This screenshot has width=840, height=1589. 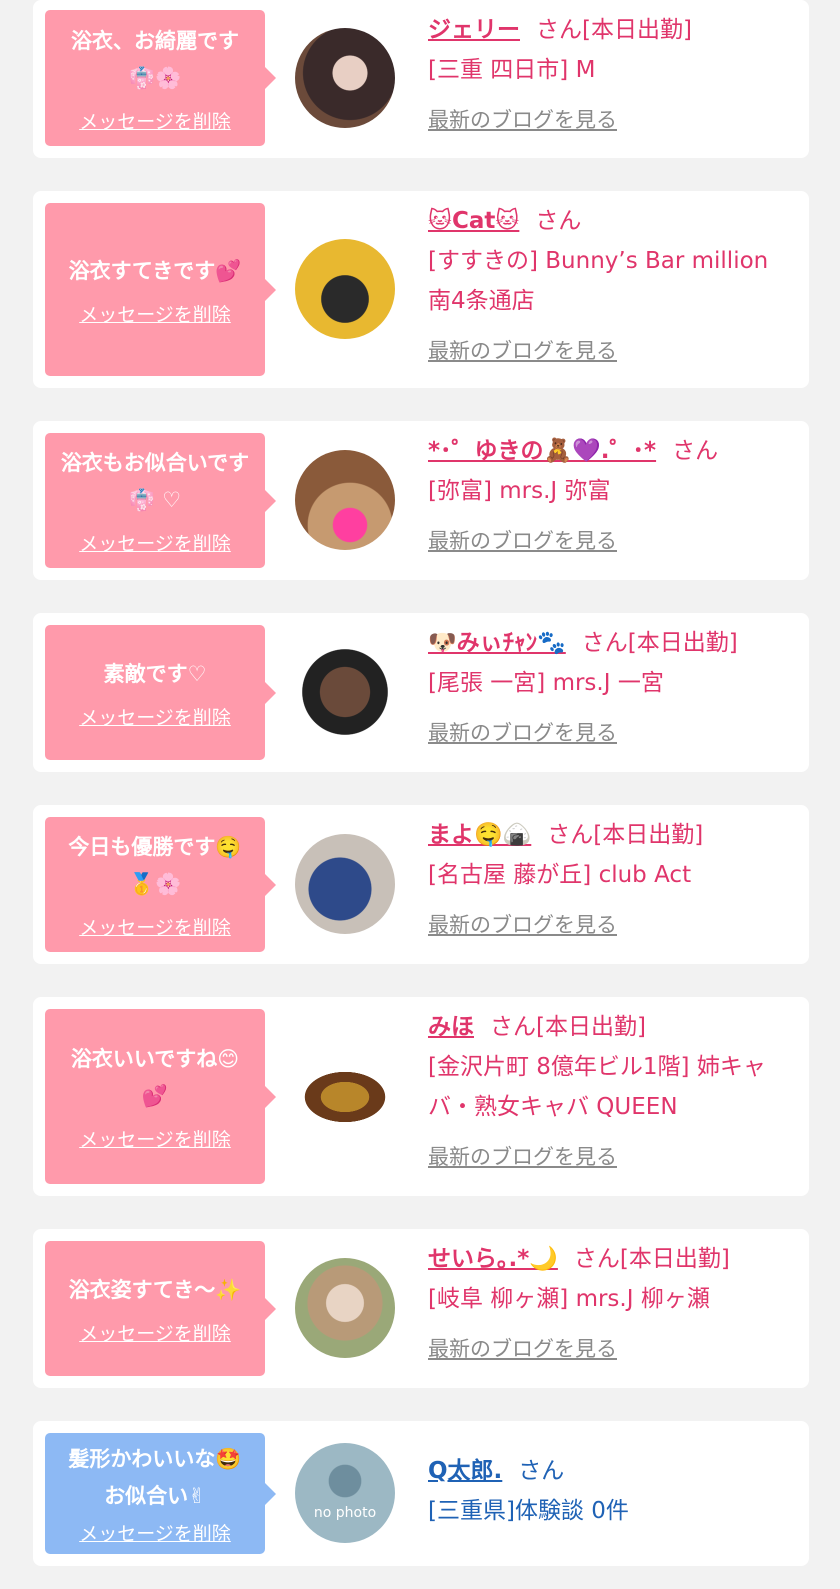 I want to click on shop-text: [尾張 一宮] mrs.J 一宮, so click(x=546, y=683).